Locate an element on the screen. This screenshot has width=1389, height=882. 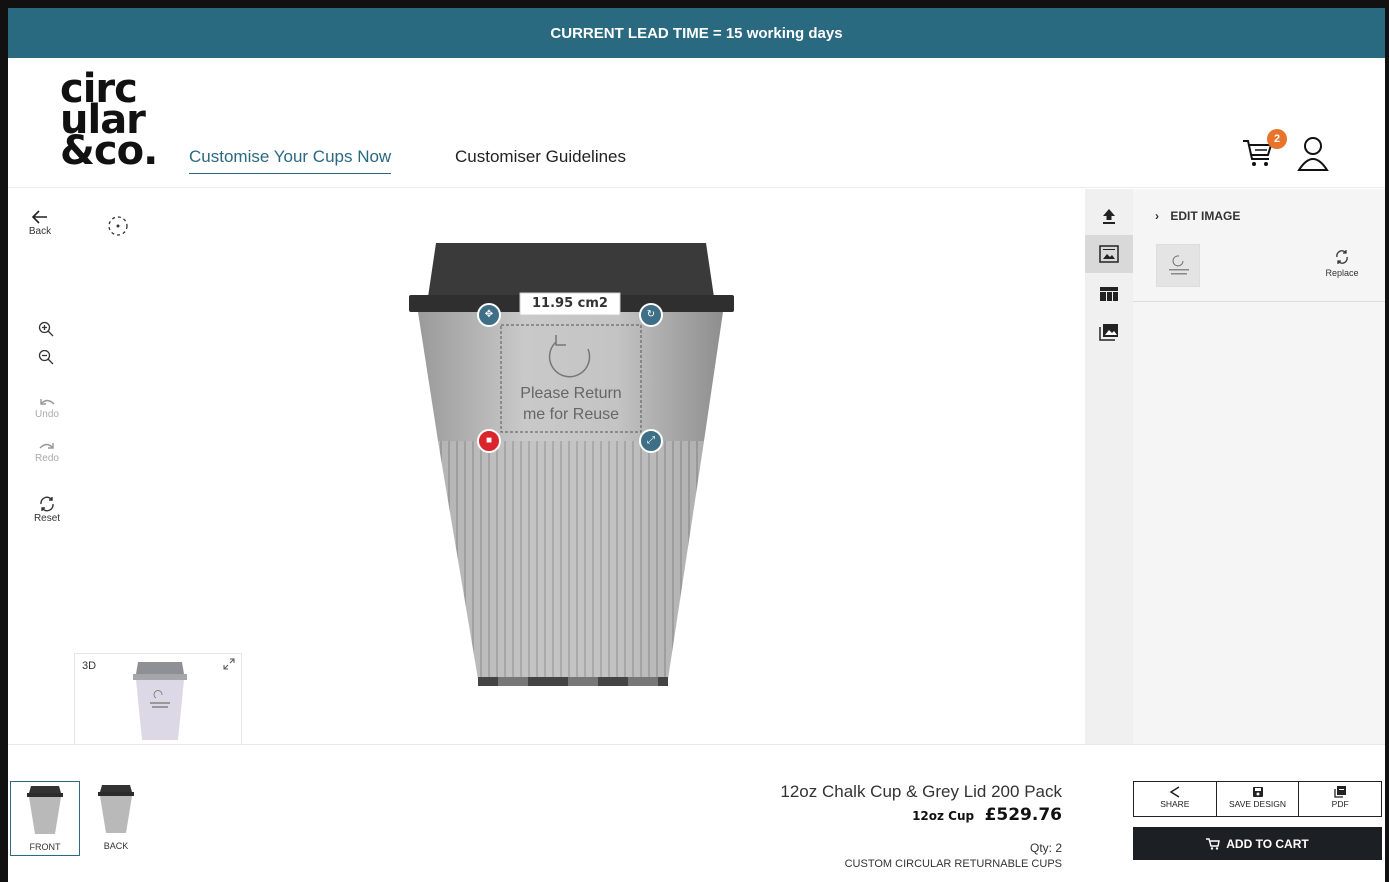
tool-column is located at coordinates (1109, 466).